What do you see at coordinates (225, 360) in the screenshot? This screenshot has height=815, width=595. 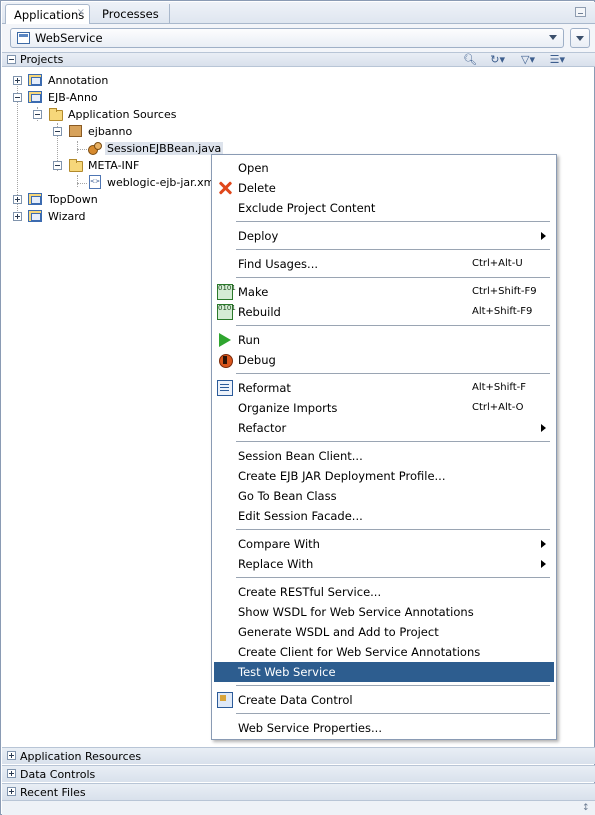 I see `debug-icon` at bounding box center [225, 360].